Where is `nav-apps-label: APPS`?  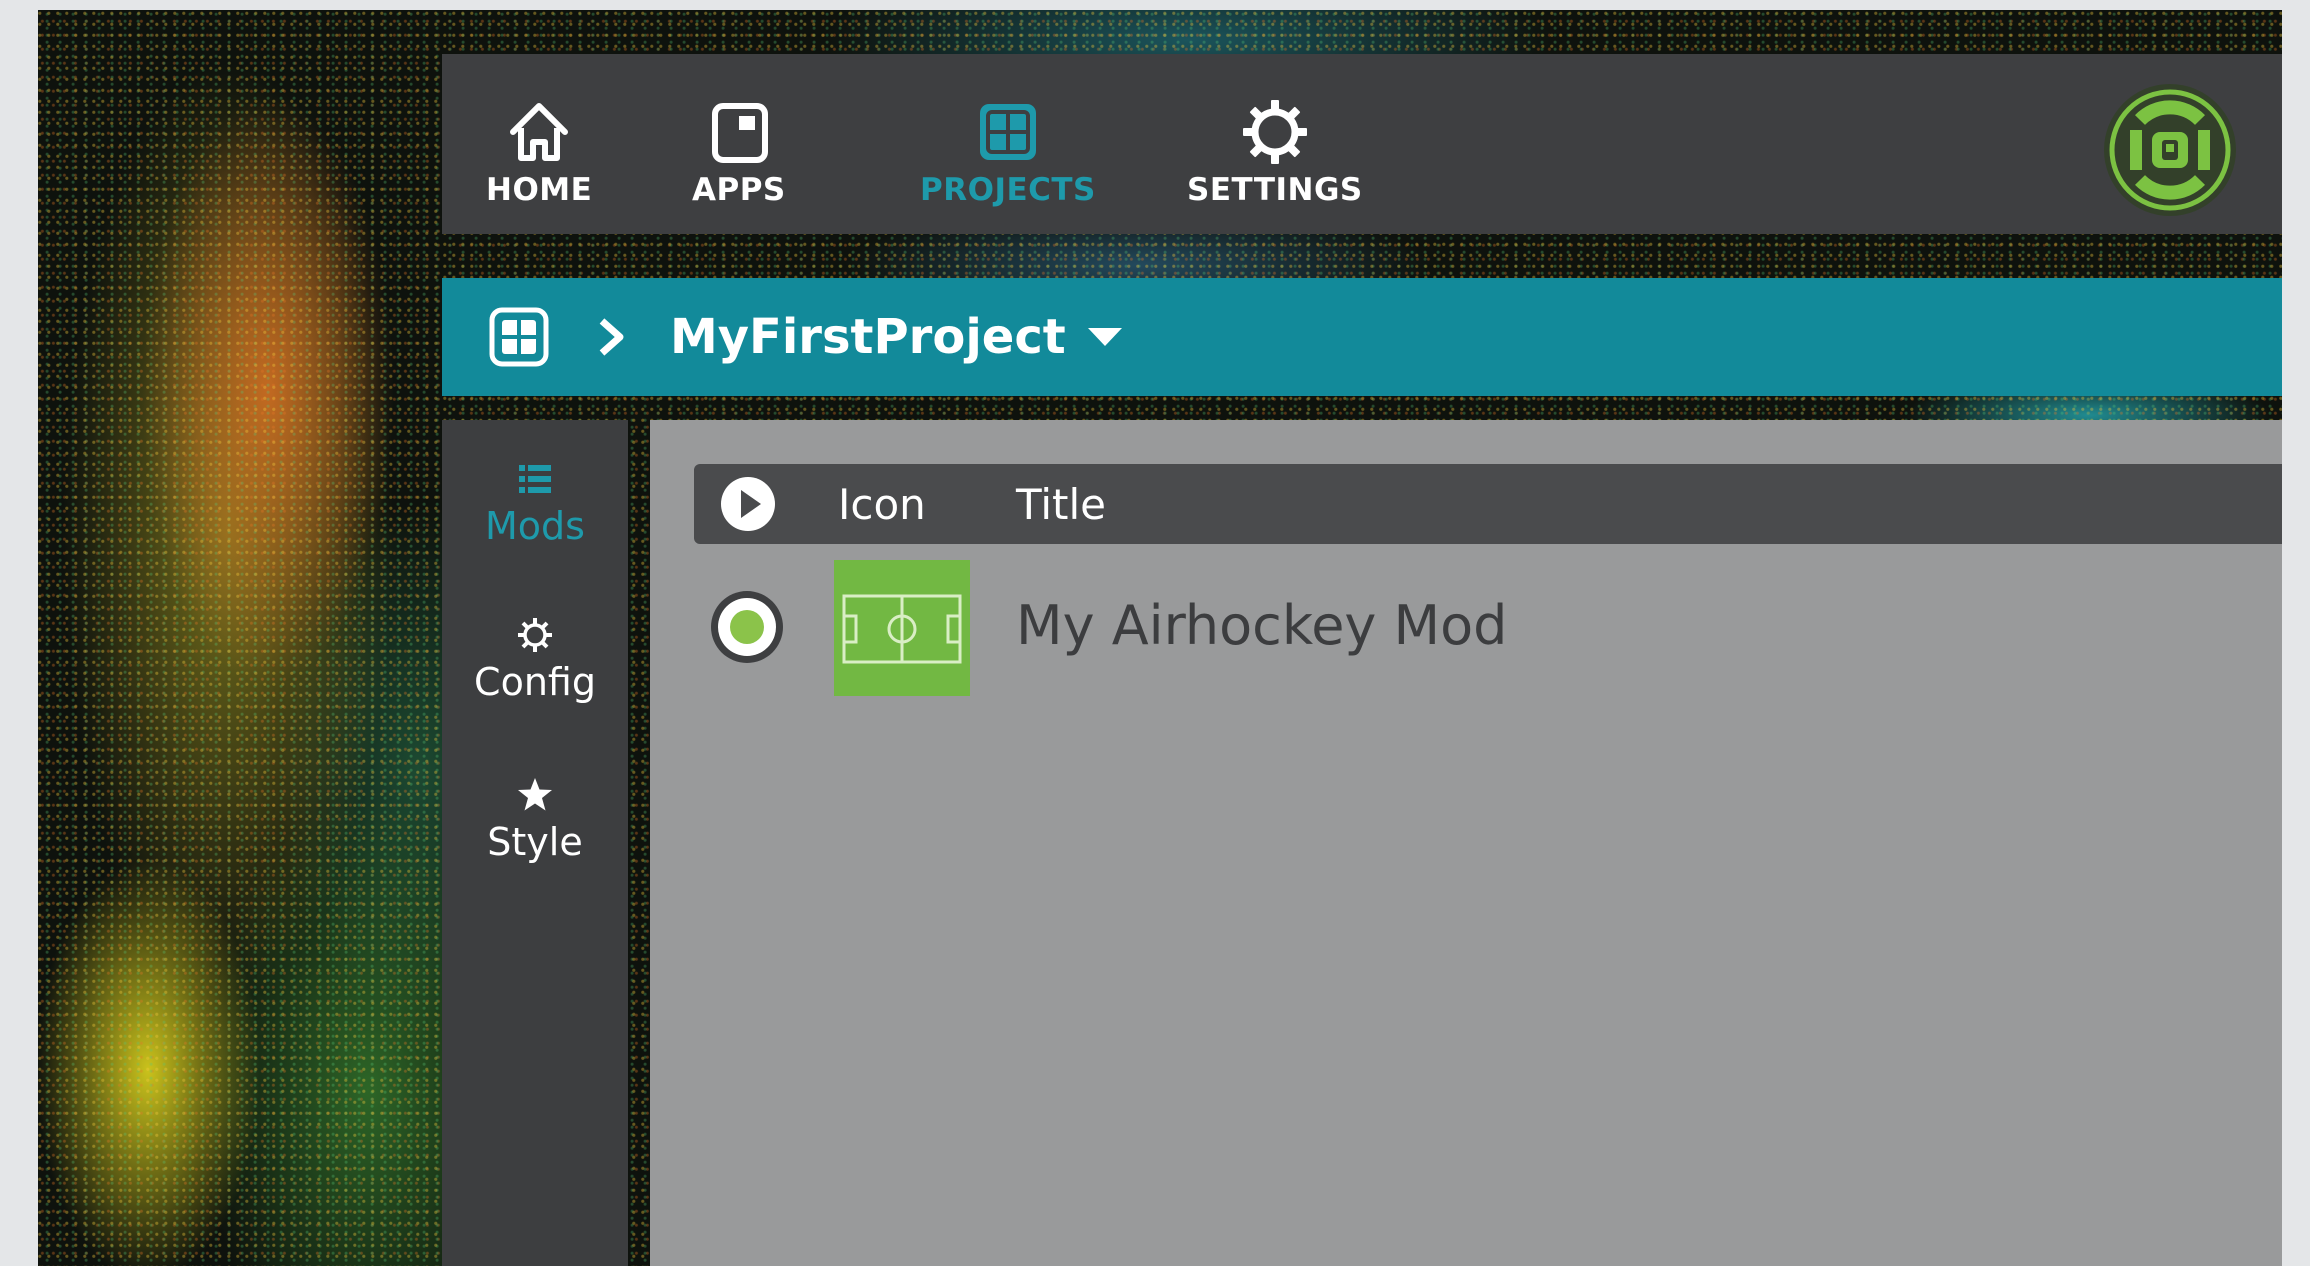 nav-apps-label: APPS is located at coordinates (739, 190).